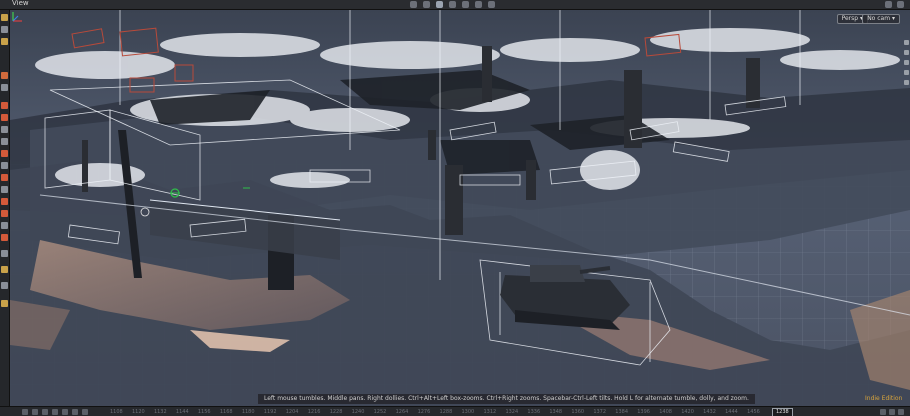 The width and height of the screenshot is (910, 416). I want to click on render-icon, so click(4, 303).